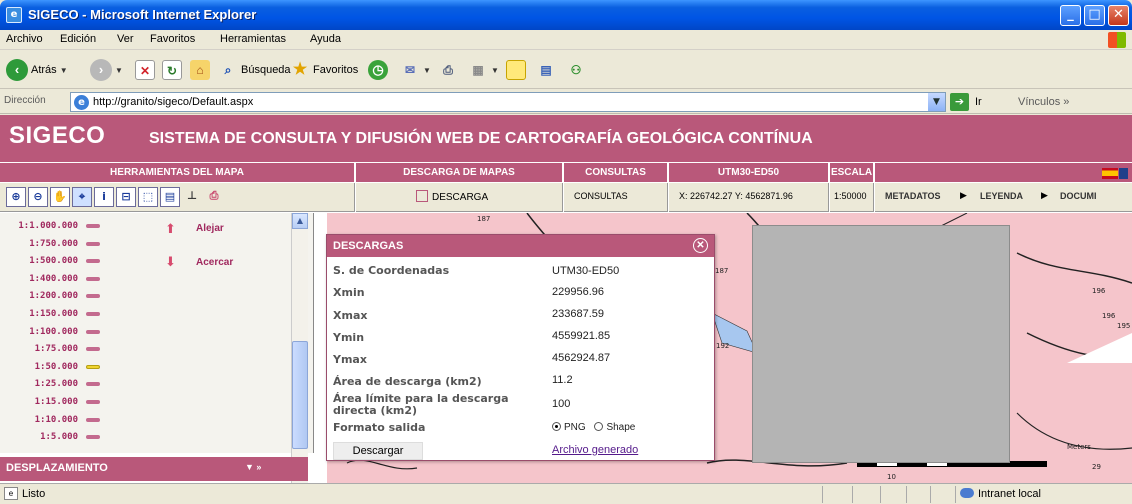 The width and height of the screenshot is (1132, 504). I want to click on label-coord-system: S. de Coordenadas, so click(391, 270).